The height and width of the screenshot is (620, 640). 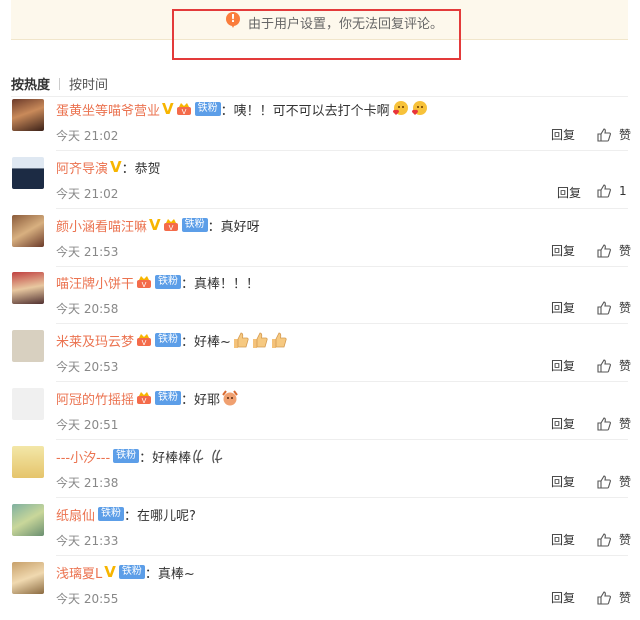 I want to click on comment-line: 纸扇仙 铁粉：在哪儿呢?, so click(x=126, y=514).